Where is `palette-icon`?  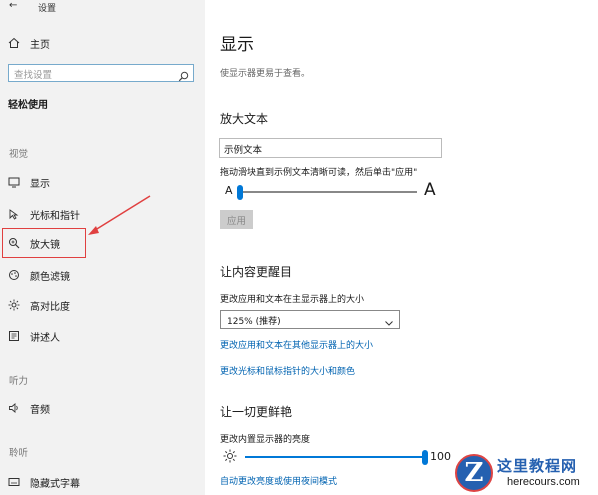
palette-icon is located at coordinates (14, 275).